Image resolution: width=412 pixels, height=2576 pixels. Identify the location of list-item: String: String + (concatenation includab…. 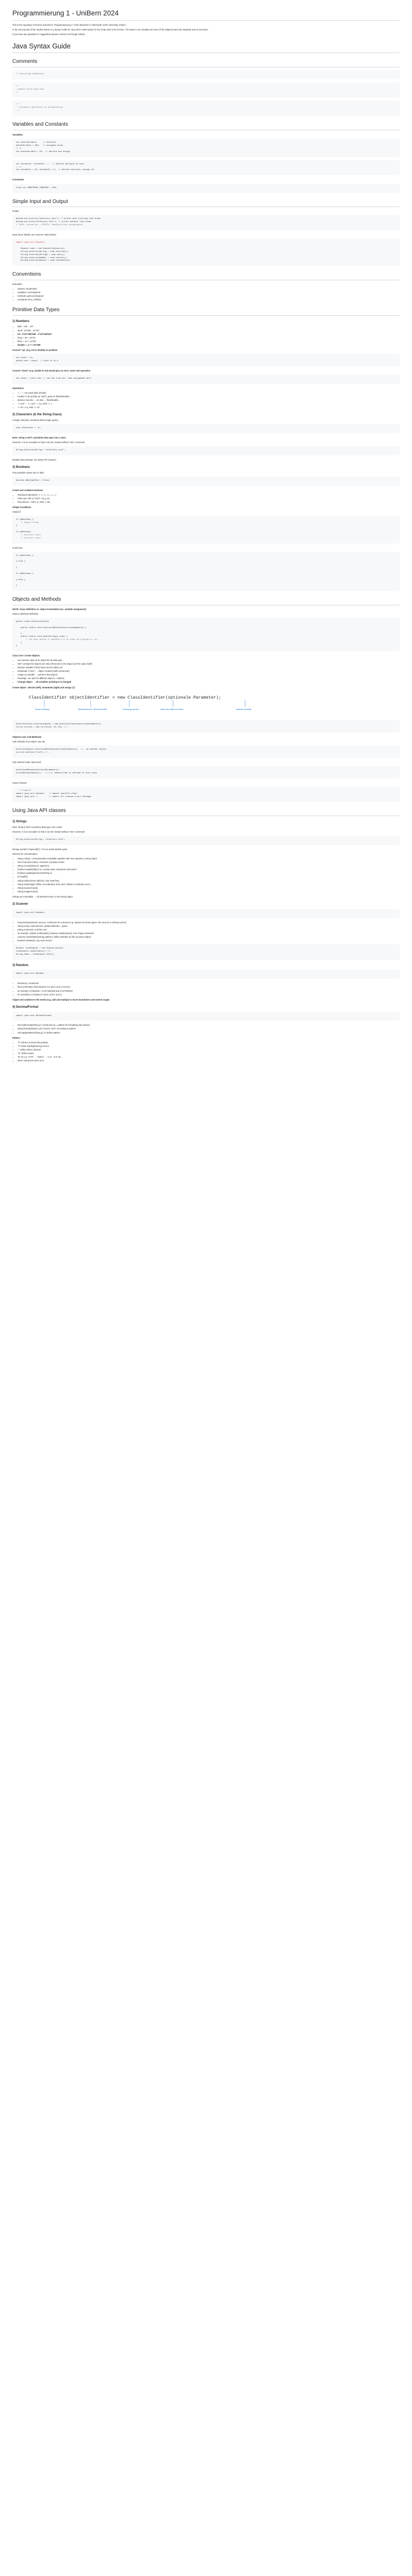
(209, 858).